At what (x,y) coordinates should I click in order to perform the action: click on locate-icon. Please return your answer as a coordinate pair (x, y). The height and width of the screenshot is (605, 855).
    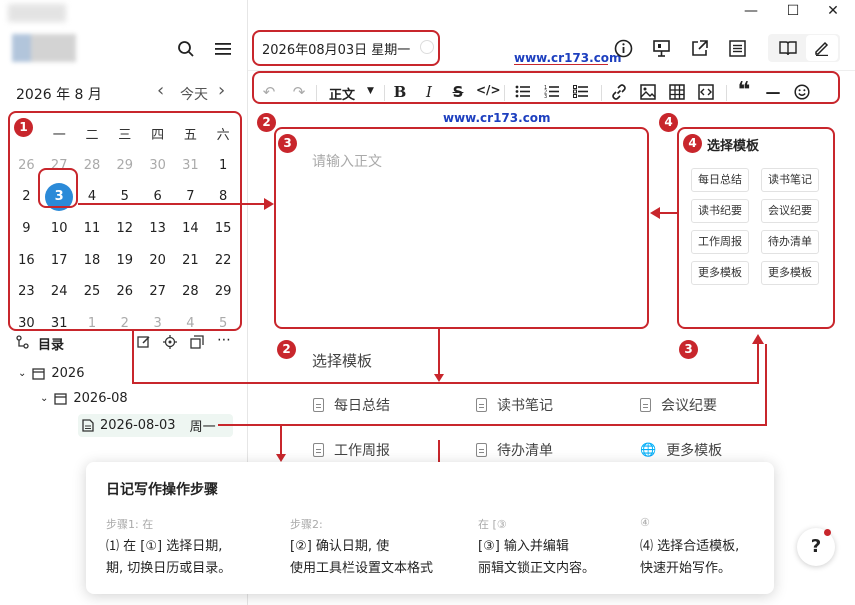
    Looking at the image, I should click on (170, 342).